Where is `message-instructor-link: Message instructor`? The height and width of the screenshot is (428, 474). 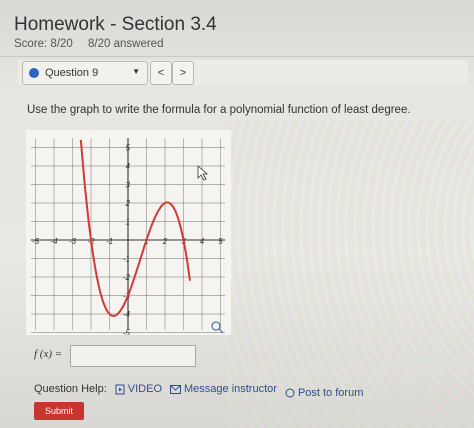 message-instructor-link: Message instructor is located at coordinates (223, 389).